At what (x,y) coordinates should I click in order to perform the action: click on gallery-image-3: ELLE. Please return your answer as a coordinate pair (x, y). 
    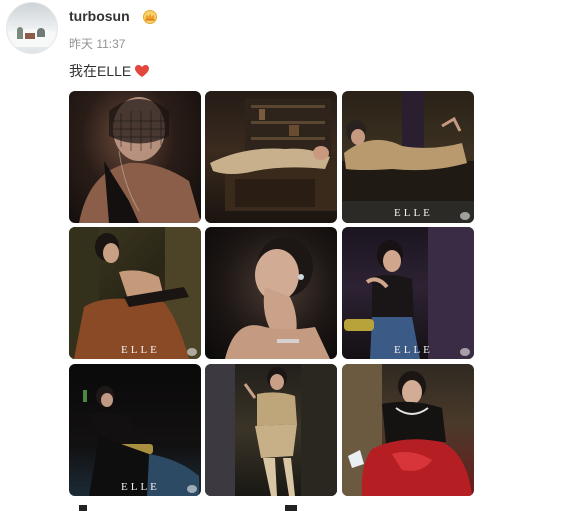
    Looking at the image, I should click on (408, 157).